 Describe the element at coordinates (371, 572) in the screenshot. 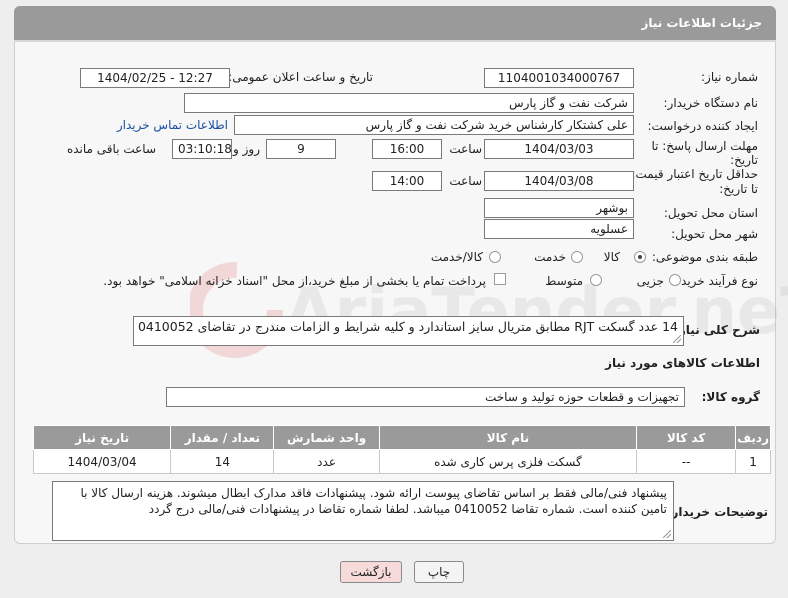

I see `back-button: بازگشت` at that location.